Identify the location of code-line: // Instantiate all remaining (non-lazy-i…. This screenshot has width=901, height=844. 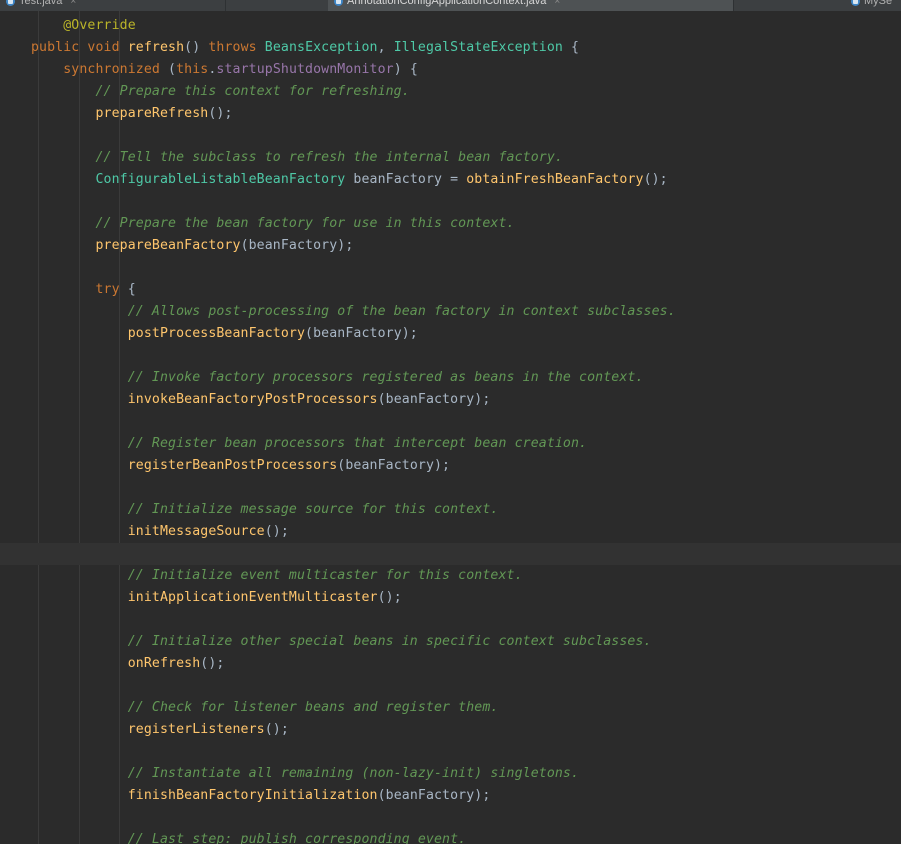
(450, 774).